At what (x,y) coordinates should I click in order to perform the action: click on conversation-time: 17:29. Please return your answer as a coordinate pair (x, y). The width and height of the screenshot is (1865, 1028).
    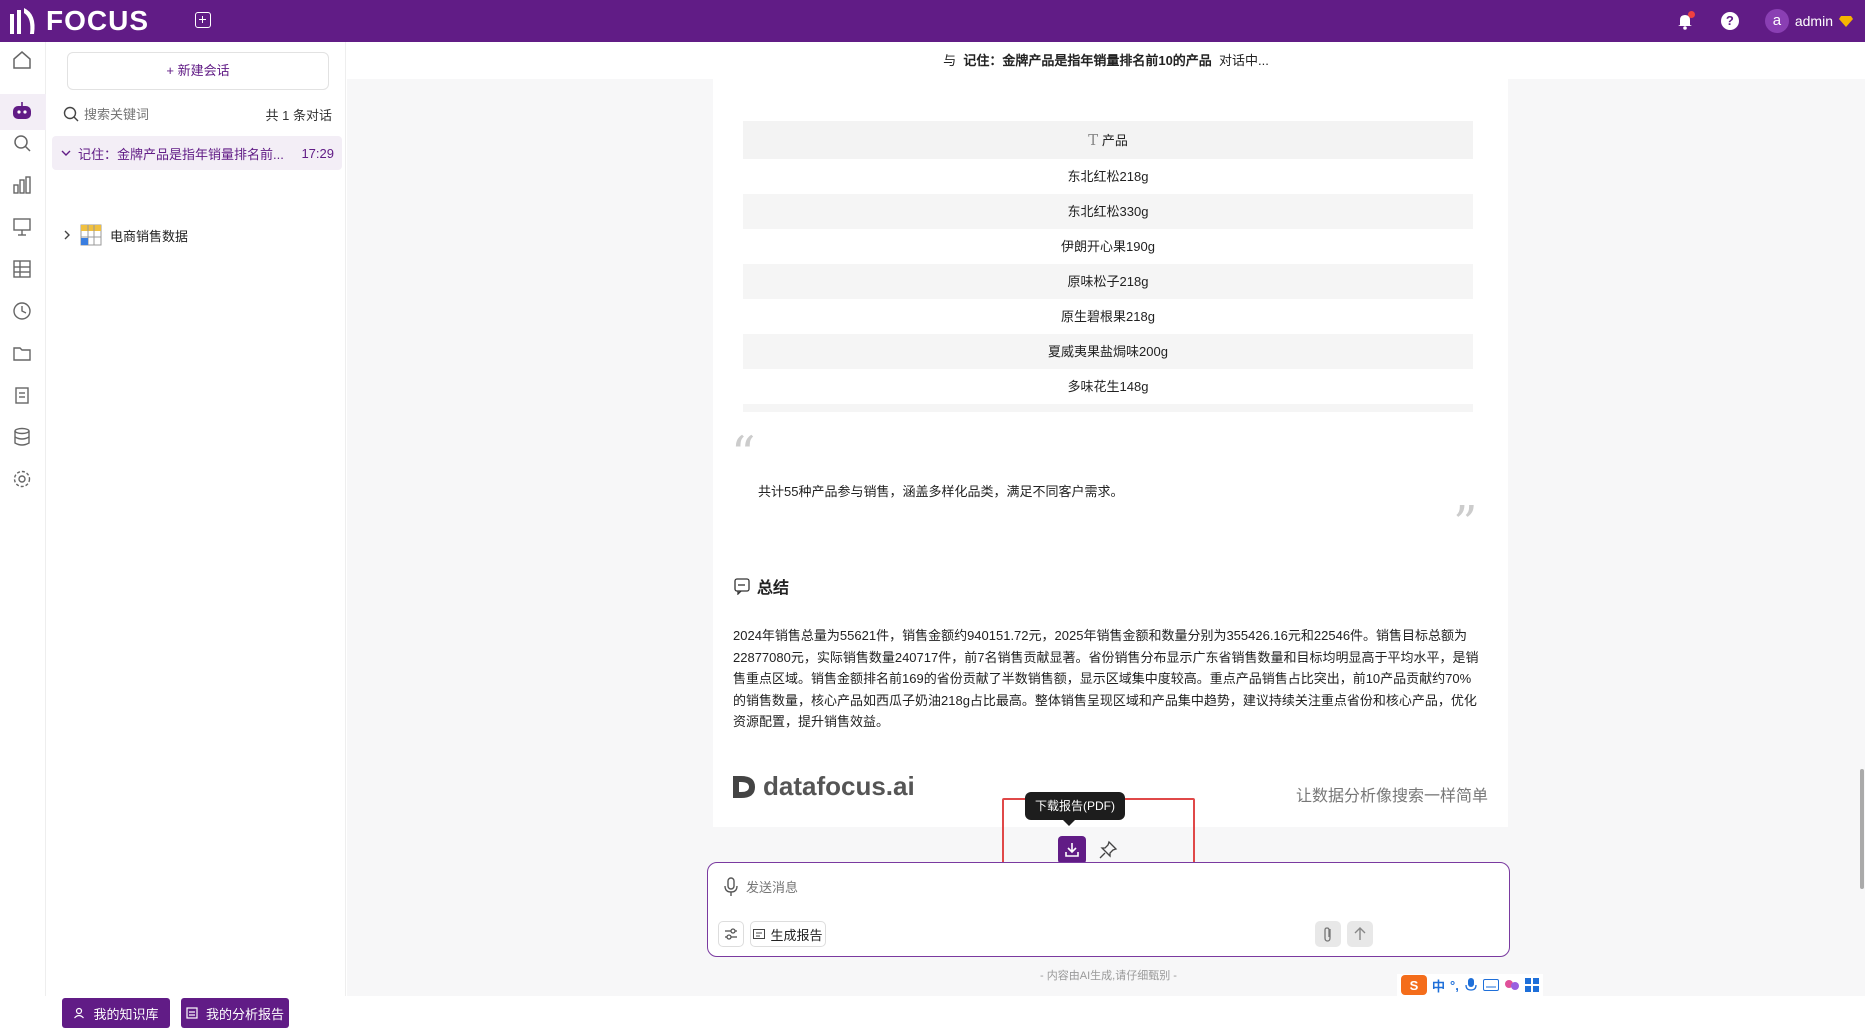
    Looking at the image, I should click on (317, 153).